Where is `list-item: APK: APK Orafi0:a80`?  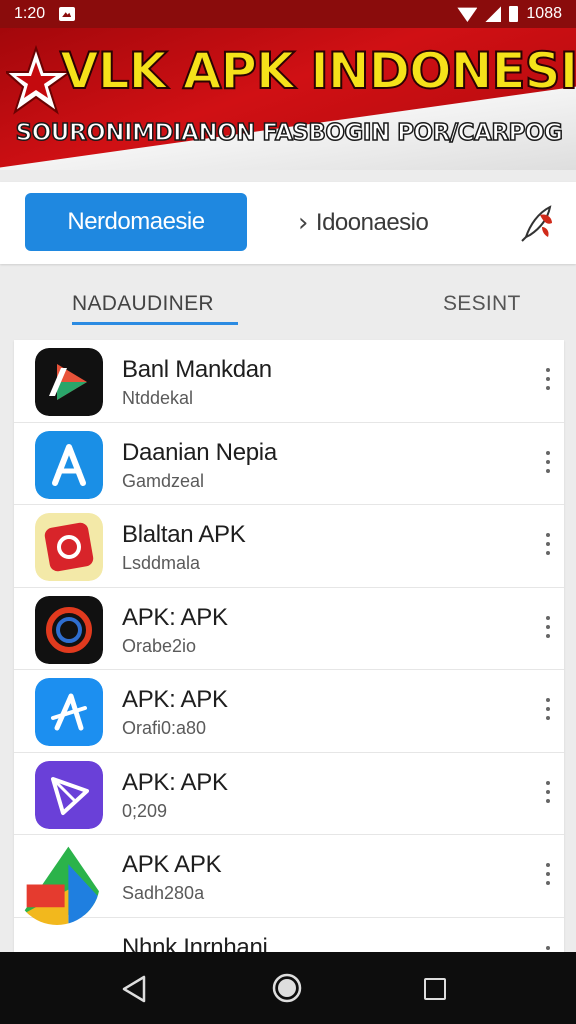
list-item: APK: APK Orafi0:a80 is located at coordinates (289, 711).